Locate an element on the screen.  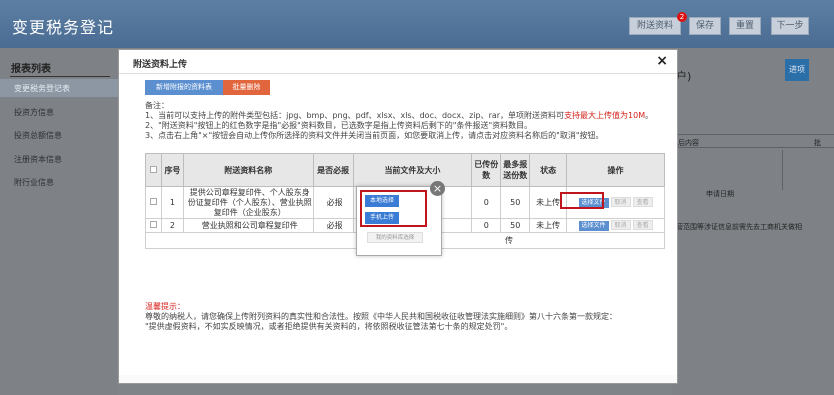
col-header-no: 序号 is located at coordinates (172, 170).